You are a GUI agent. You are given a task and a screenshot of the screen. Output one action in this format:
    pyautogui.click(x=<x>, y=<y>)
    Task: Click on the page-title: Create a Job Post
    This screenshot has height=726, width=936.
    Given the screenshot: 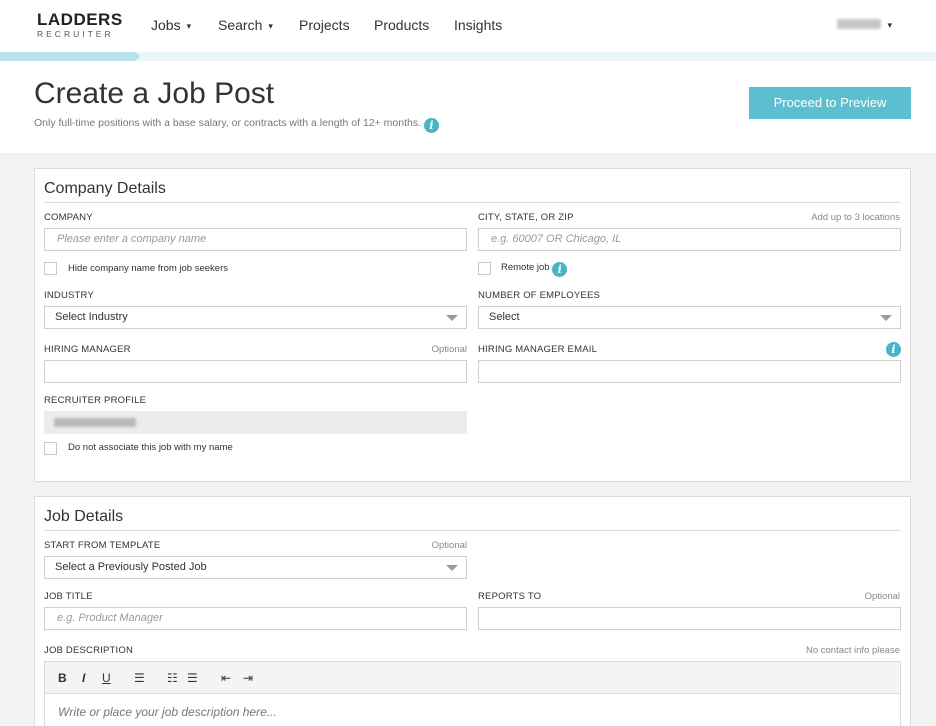 What is the action you would take?
    pyautogui.click(x=154, y=93)
    